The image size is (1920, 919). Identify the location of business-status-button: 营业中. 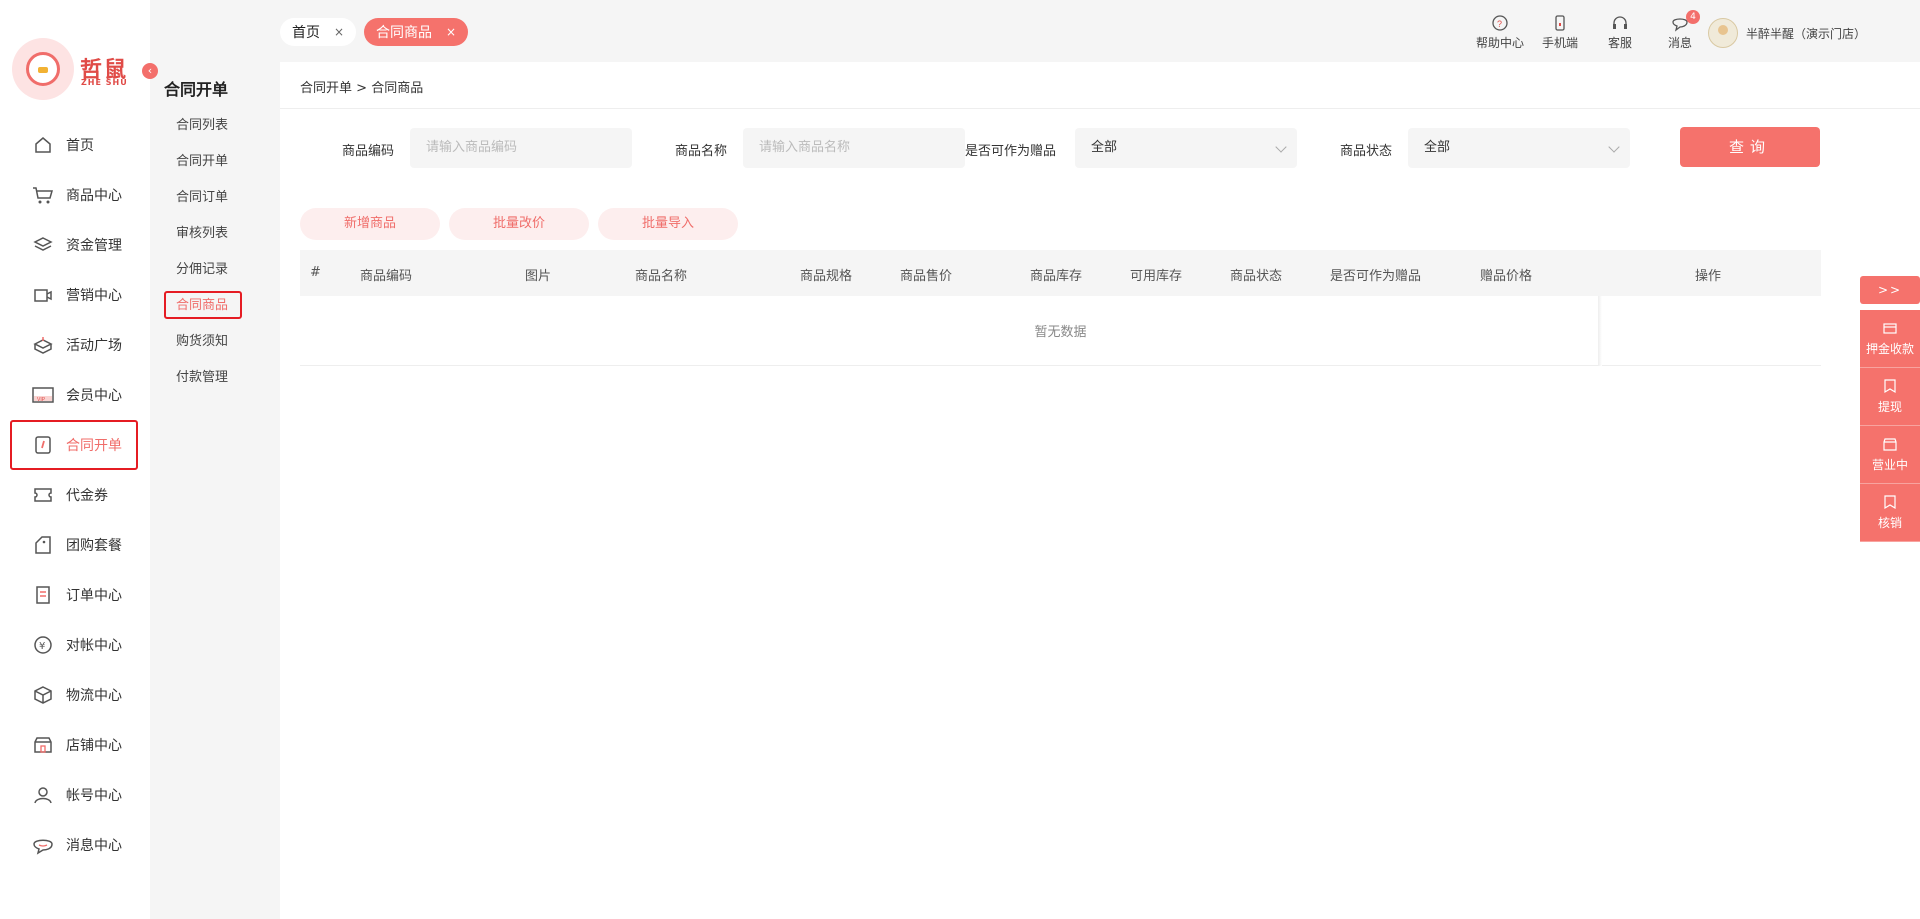
(1890, 455).